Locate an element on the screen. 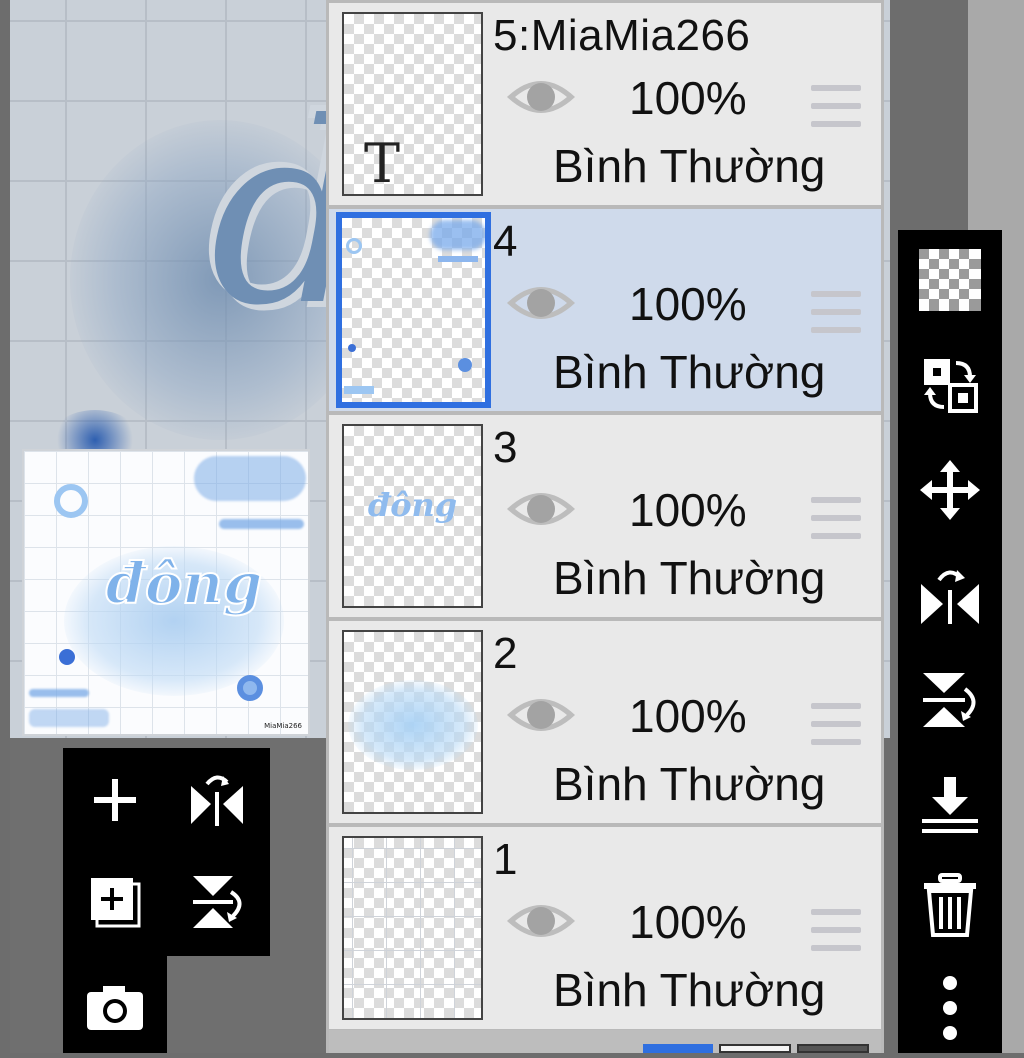  layer-tools-panel-extra is located at coordinates (115, 1004).